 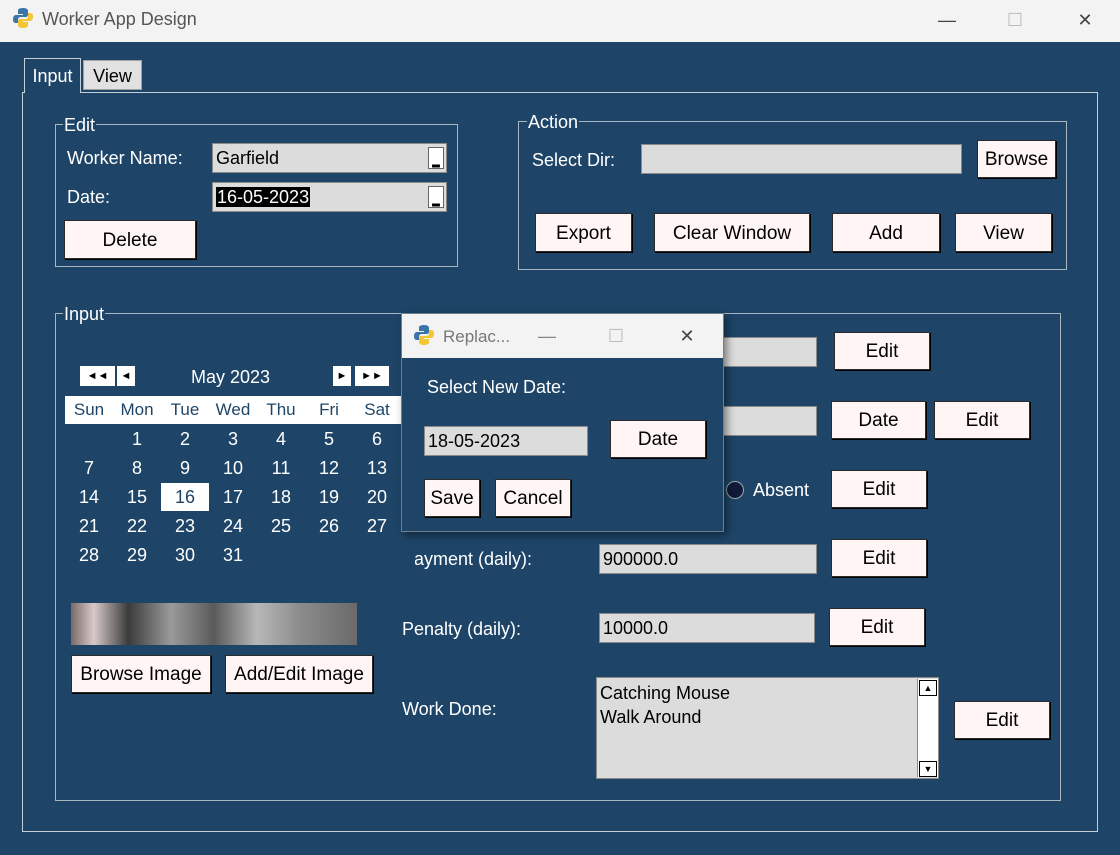 What do you see at coordinates (185, 526) in the screenshot?
I see `calendar-day: 23` at bounding box center [185, 526].